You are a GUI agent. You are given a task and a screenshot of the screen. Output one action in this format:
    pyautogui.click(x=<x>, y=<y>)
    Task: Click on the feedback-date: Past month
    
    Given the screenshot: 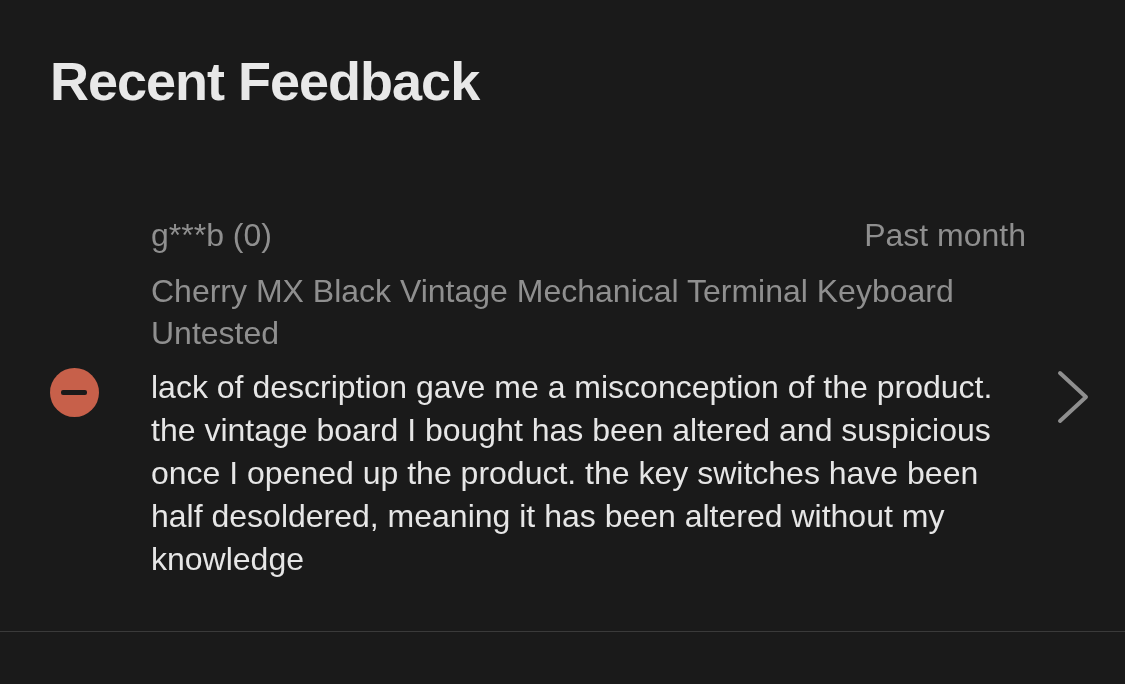 What is the action you would take?
    pyautogui.click(x=945, y=235)
    